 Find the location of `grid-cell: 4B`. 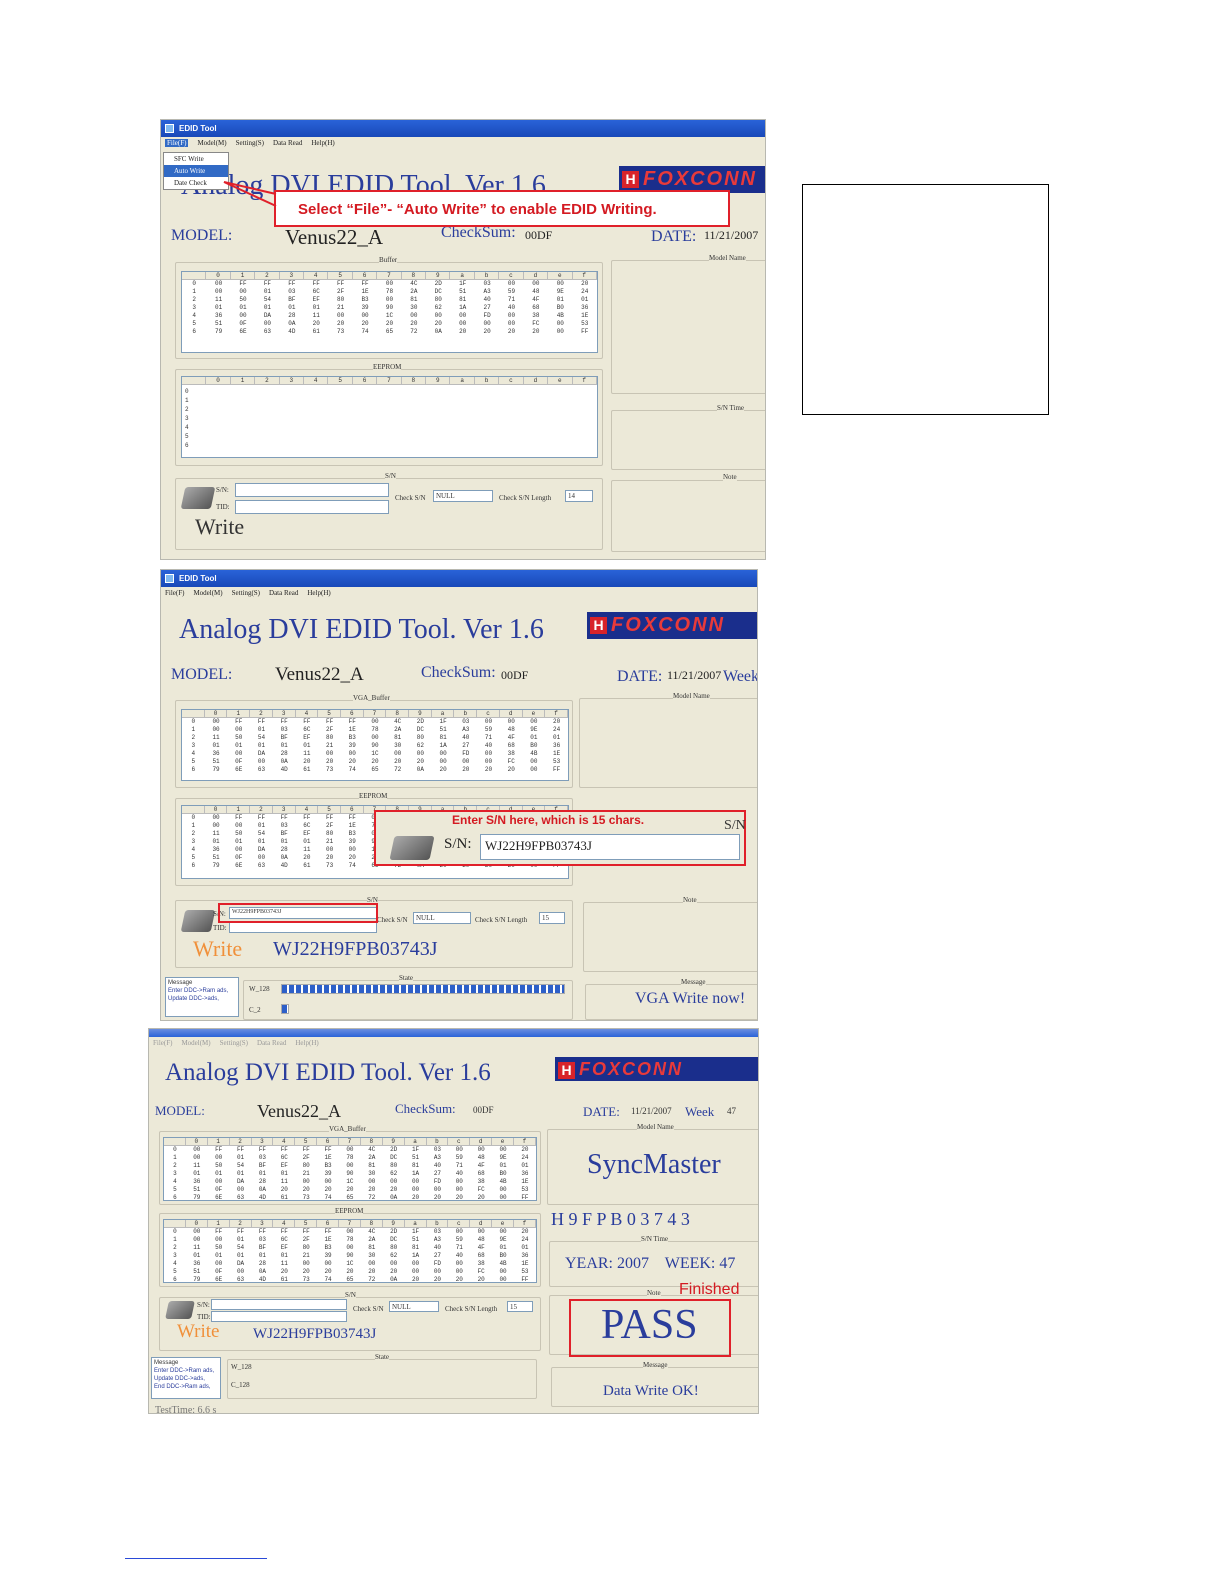

grid-cell: 4B is located at coordinates (560, 316).